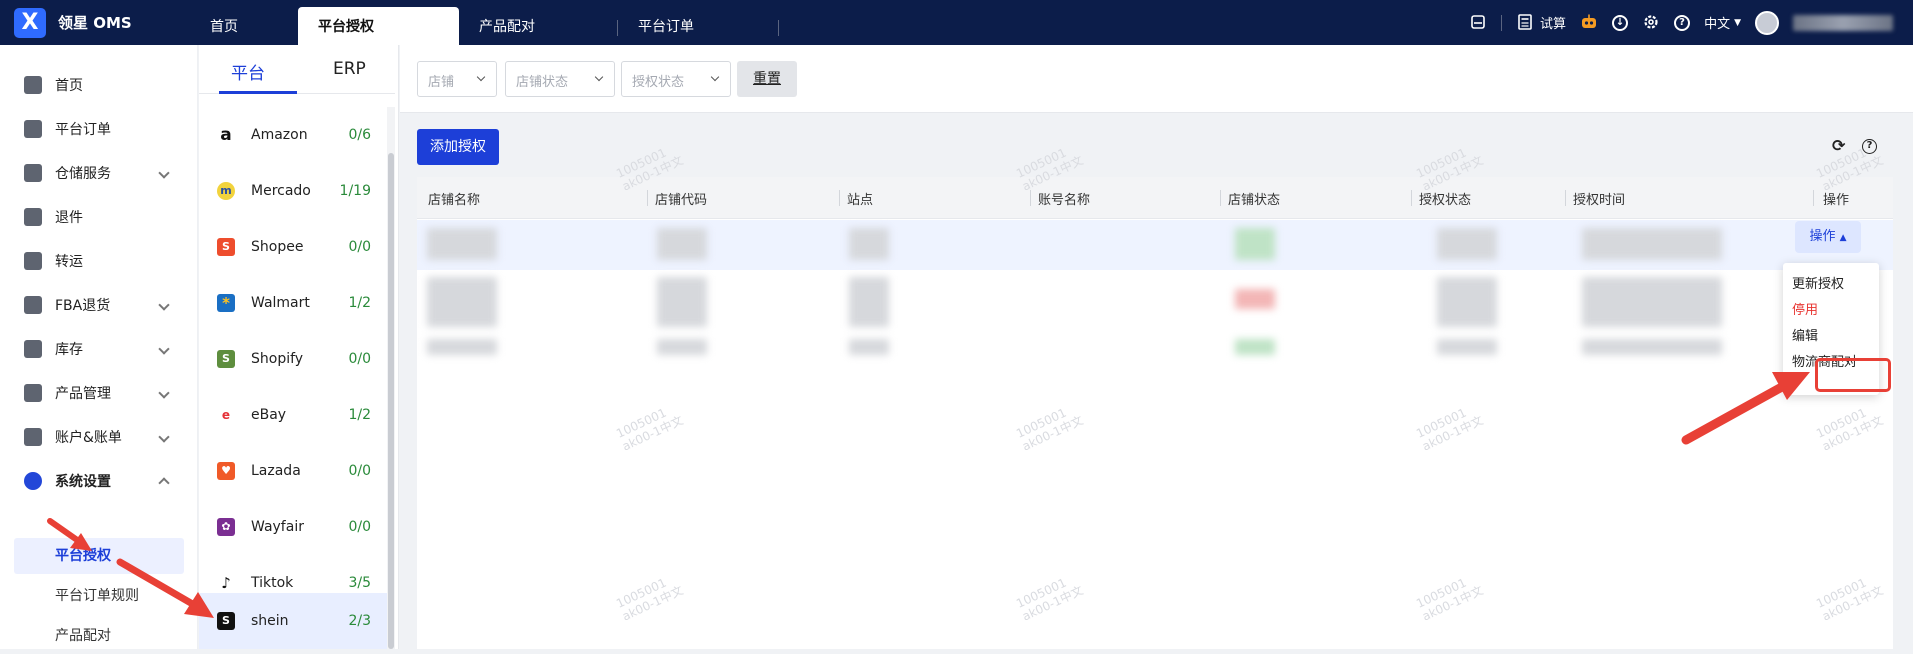 This screenshot has width=1913, height=654. What do you see at coordinates (276, 471) in the screenshot?
I see `platform-name: Lazada` at bounding box center [276, 471].